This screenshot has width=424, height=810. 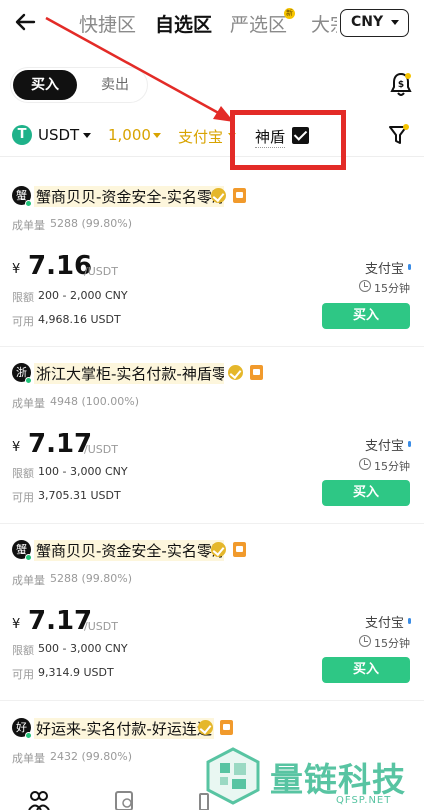 I want to click on limit-range: 200 - 2,000 CNY, so click(x=83, y=295).